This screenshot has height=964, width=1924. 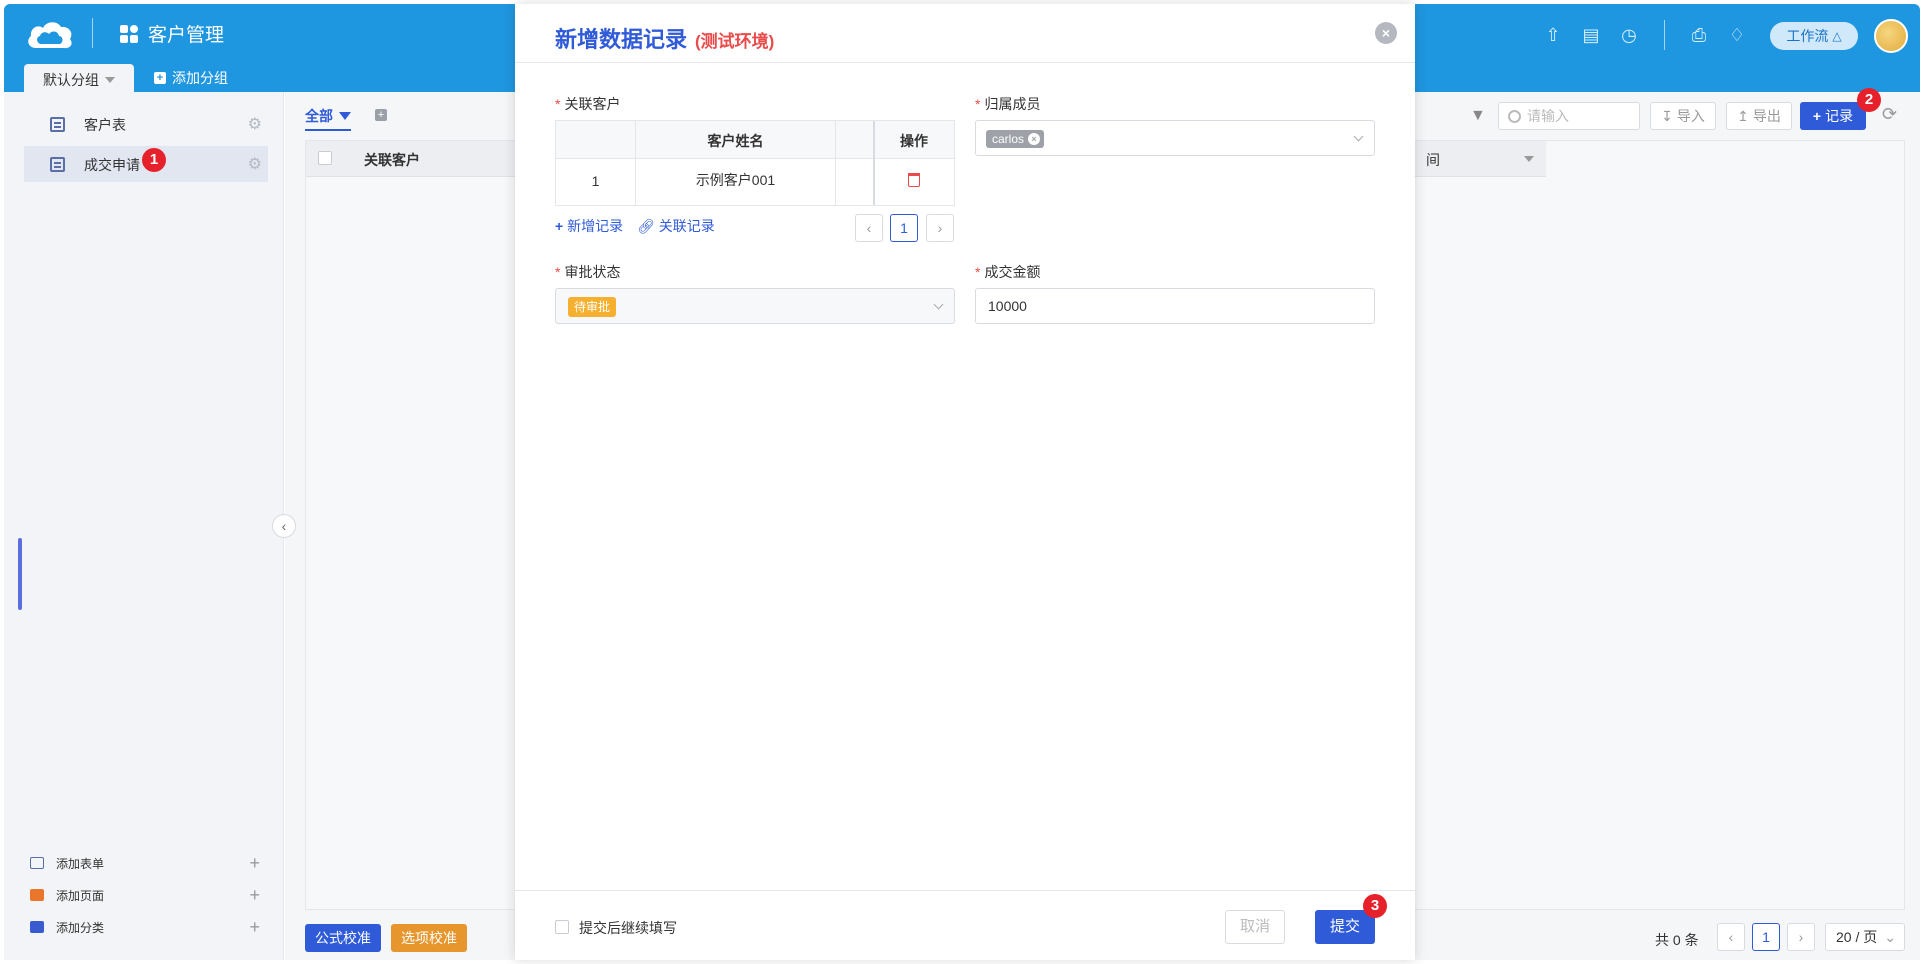 What do you see at coordinates (914, 180) in the screenshot?
I see `trash-icon` at bounding box center [914, 180].